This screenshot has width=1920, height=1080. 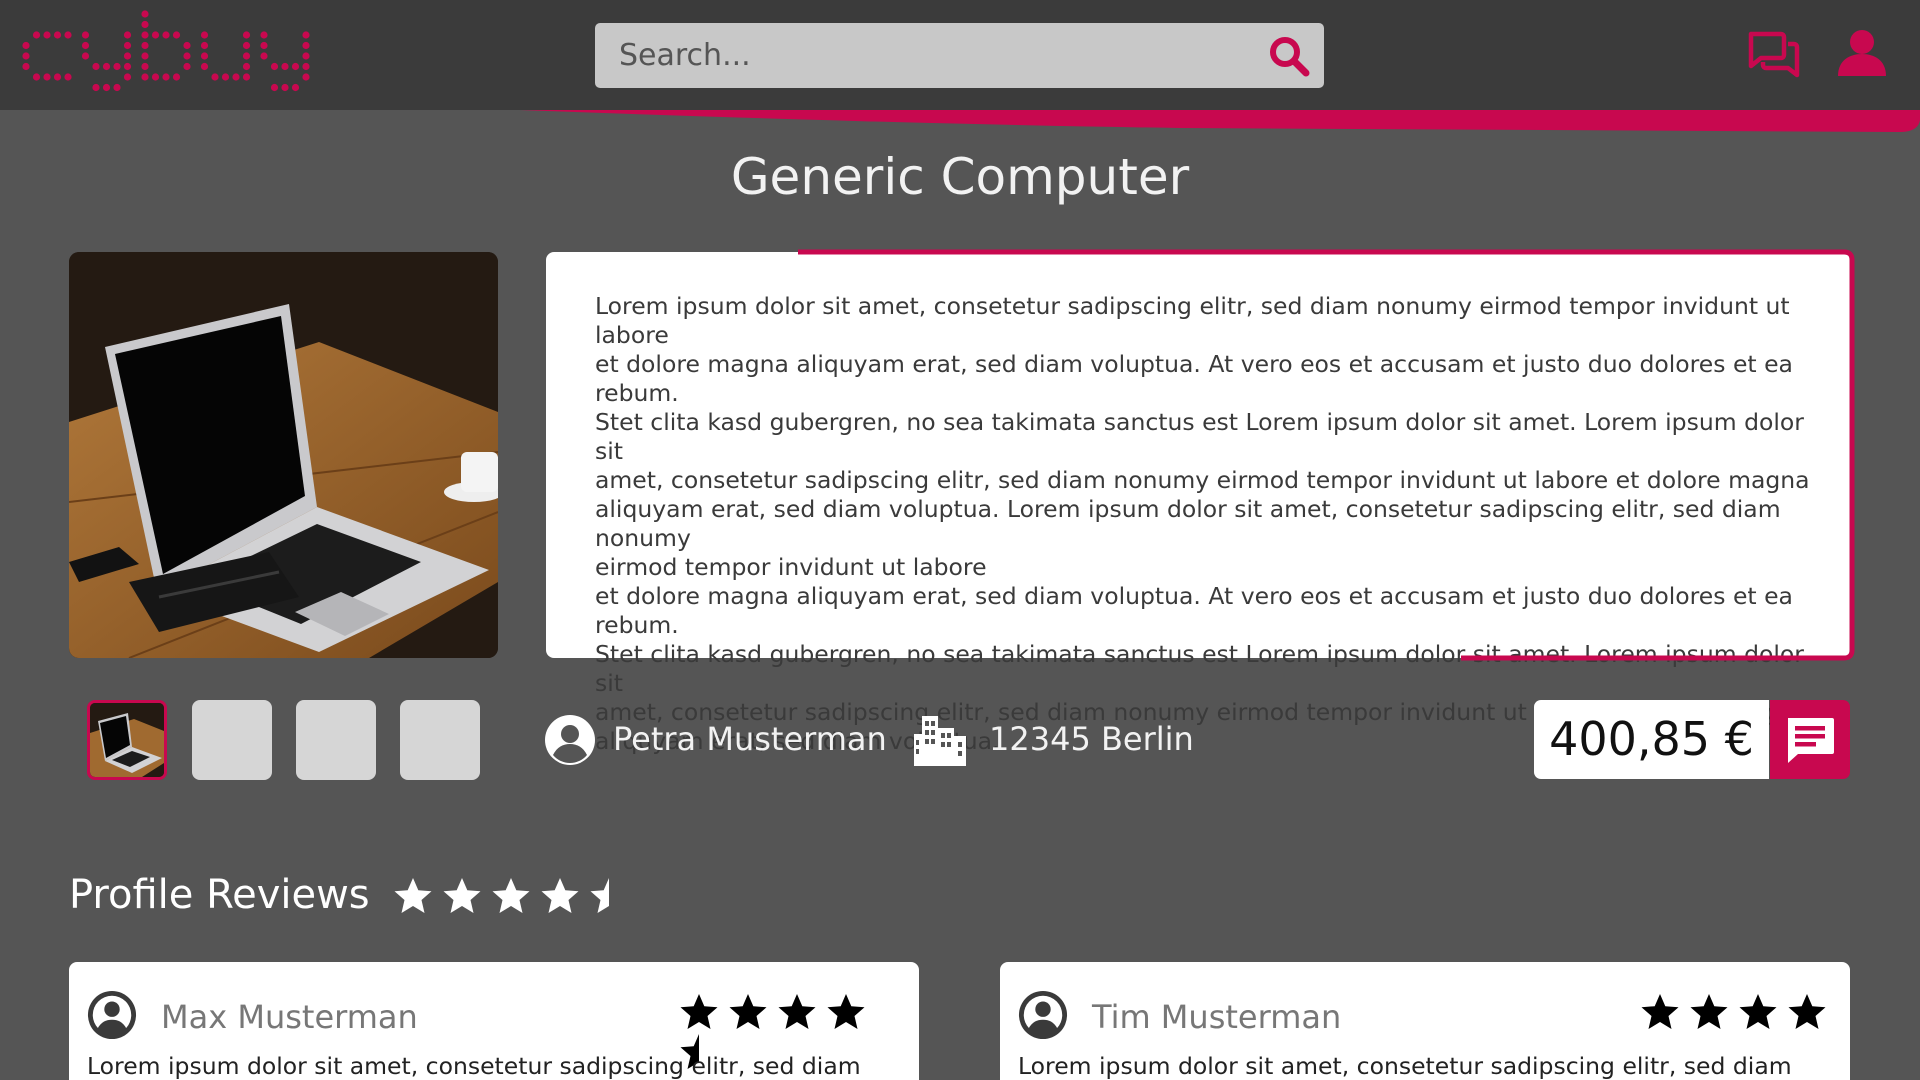 What do you see at coordinates (289, 1017) in the screenshot?
I see `reviewer-name: Max Musterman` at bounding box center [289, 1017].